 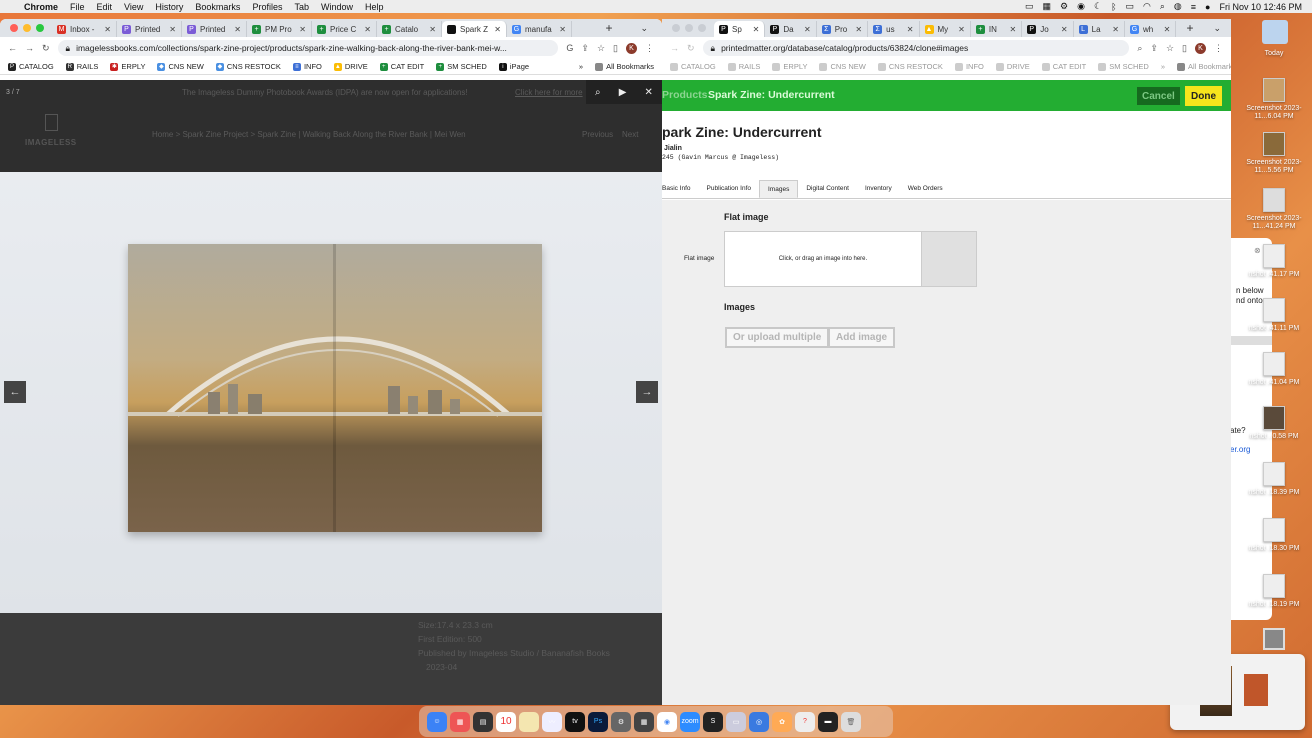 What do you see at coordinates (759, 721) in the screenshot?
I see `safari-icon: ◎` at bounding box center [759, 721].